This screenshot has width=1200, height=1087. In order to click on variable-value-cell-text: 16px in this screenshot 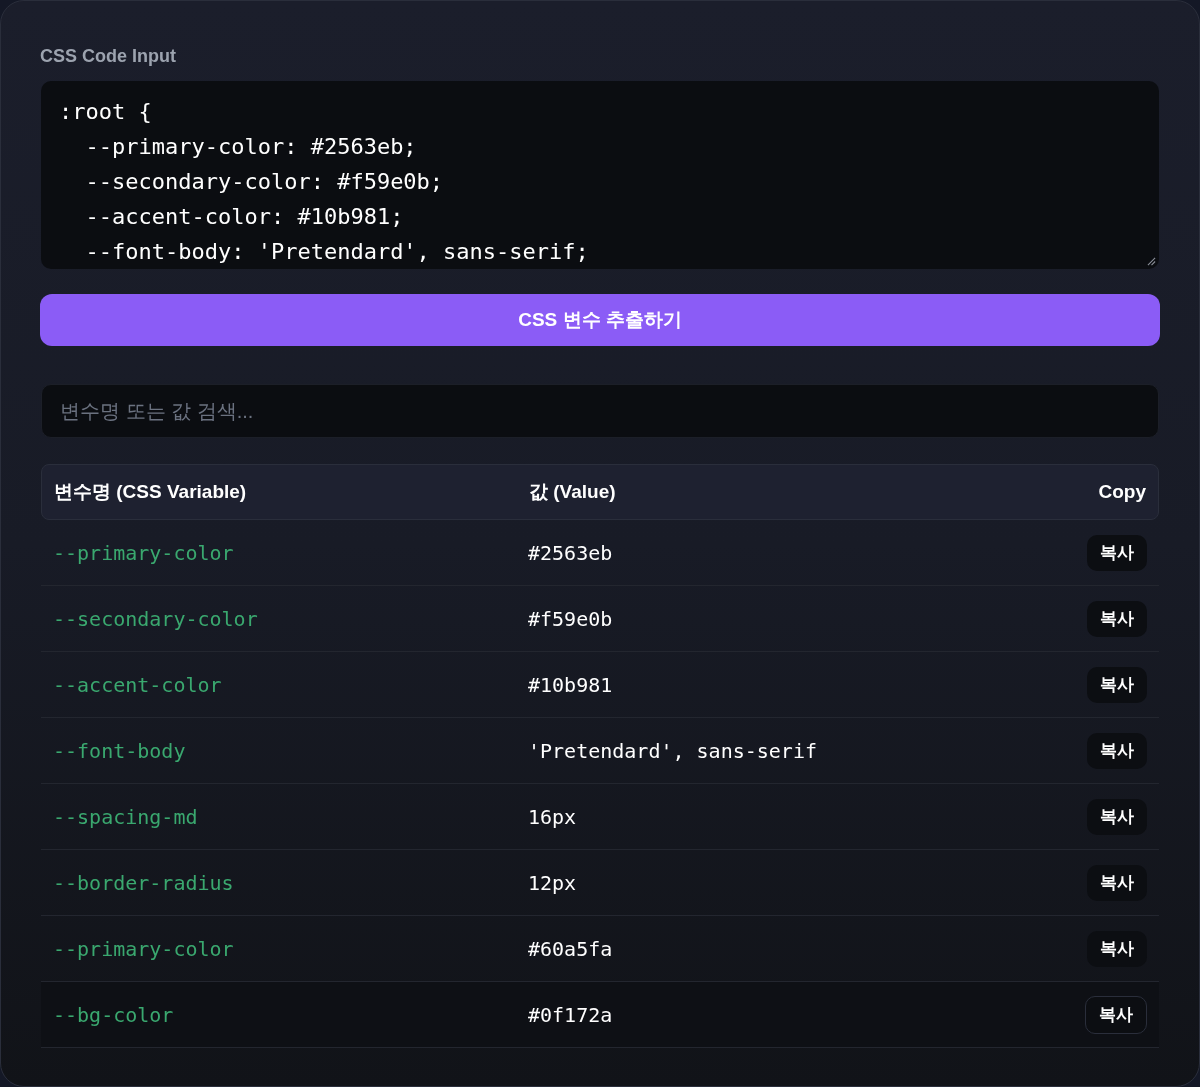, I will do `click(552, 817)`.